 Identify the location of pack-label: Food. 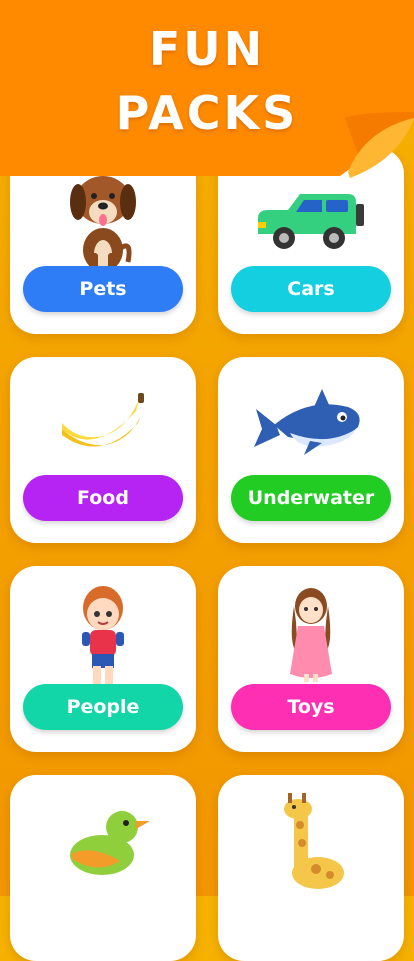
(103, 498).